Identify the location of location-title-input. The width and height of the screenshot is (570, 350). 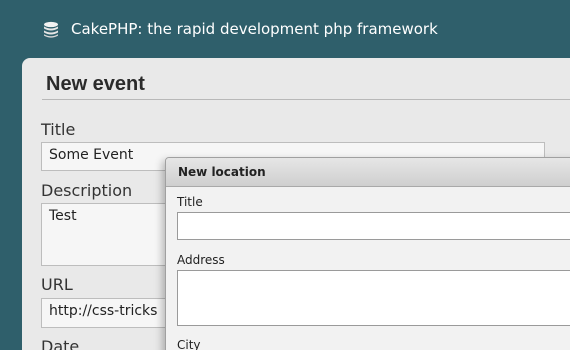
(373, 226).